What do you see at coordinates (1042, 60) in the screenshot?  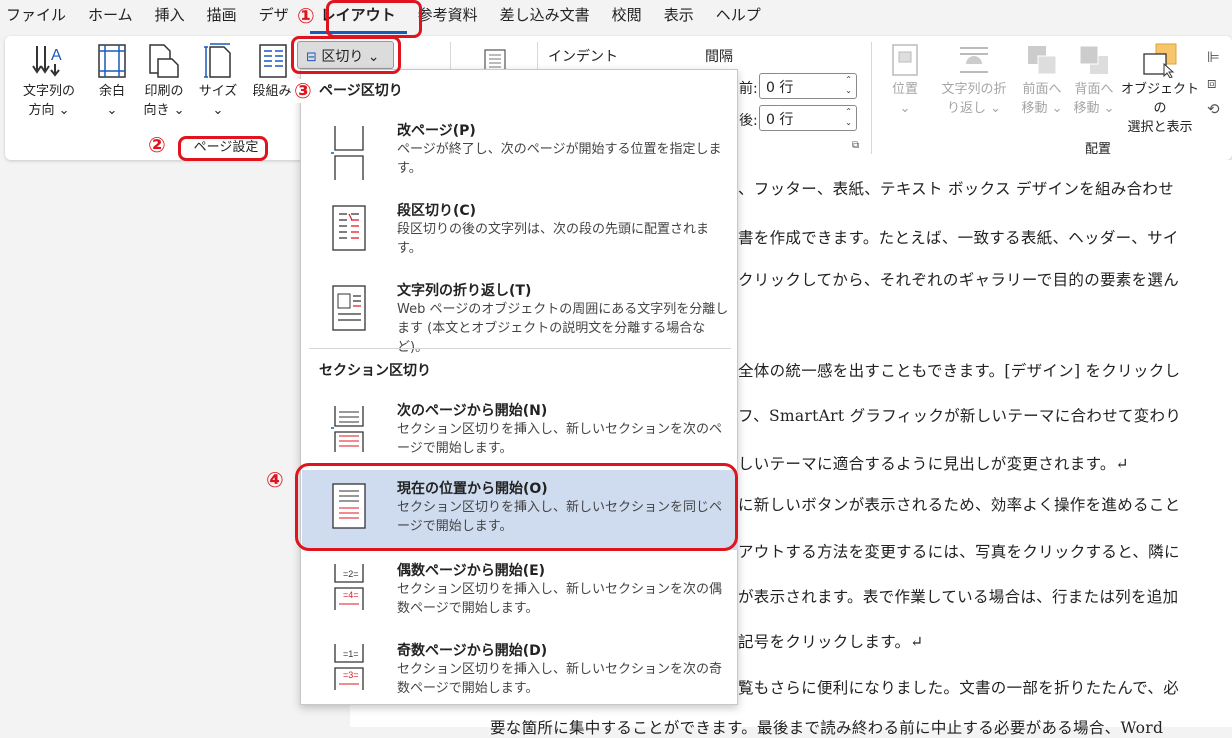 I see `bring-forward-icon` at bounding box center [1042, 60].